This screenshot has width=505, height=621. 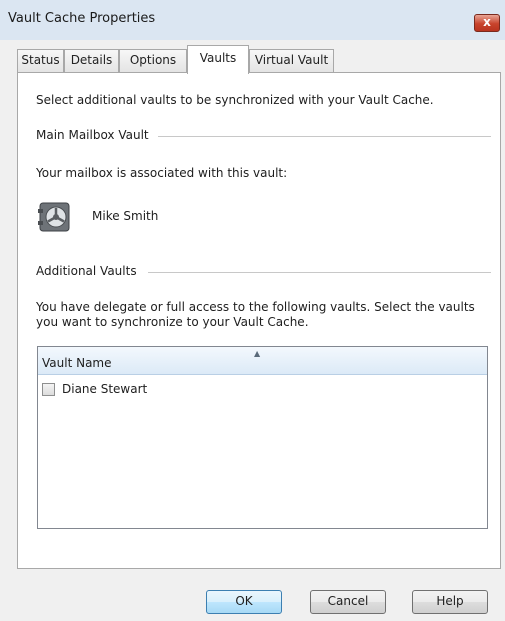 What do you see at coordinates (262, 361) in the screenshot?
I see `column-header-vault-name: ▲ Vault Name` at bounding box center [262, 361].